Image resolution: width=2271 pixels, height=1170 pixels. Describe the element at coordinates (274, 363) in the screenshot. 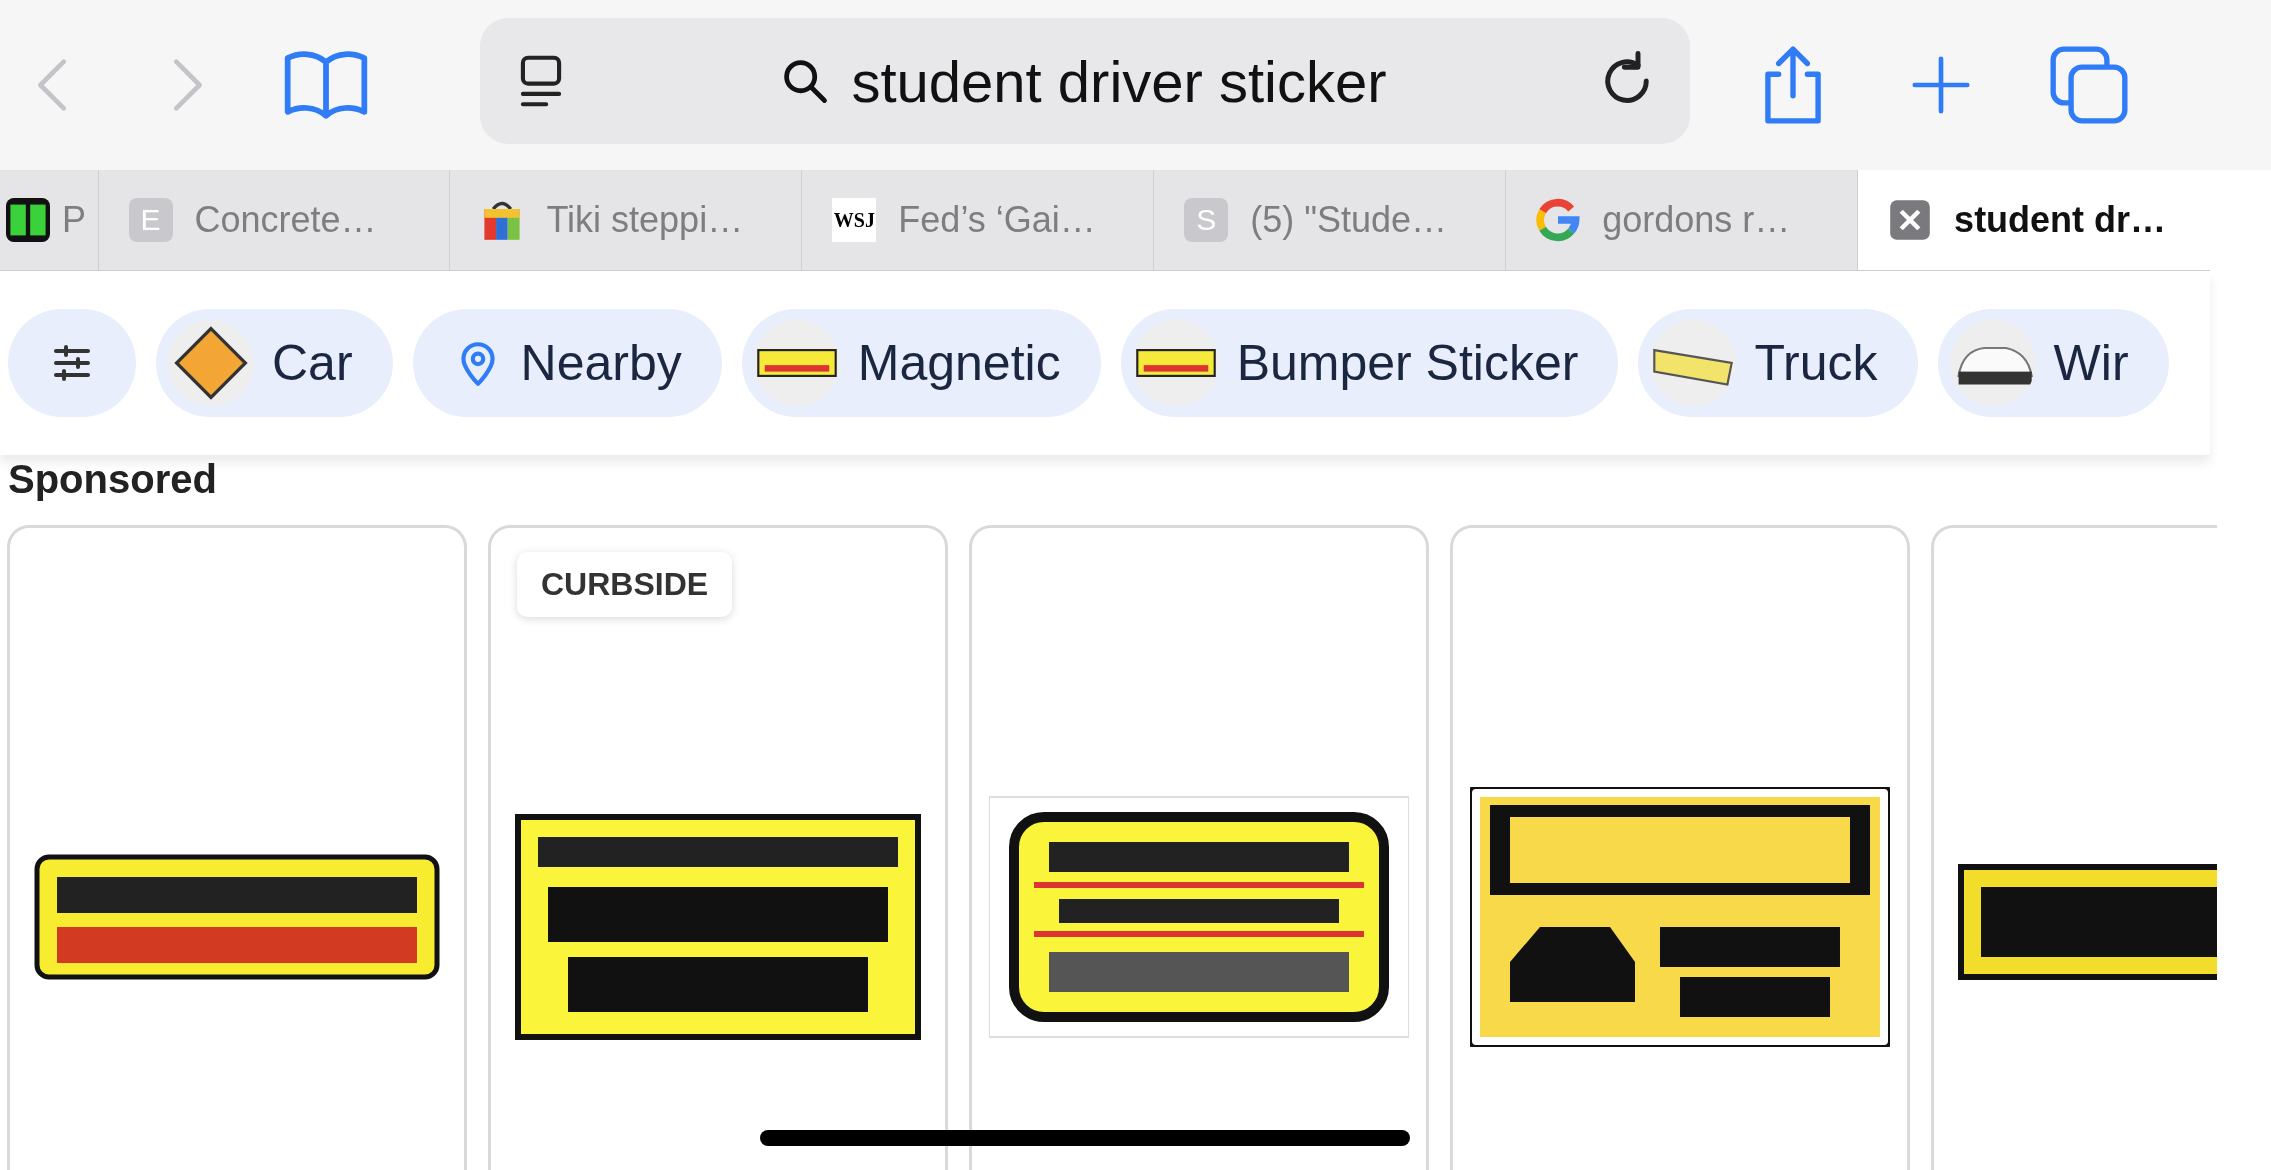

I see `filter-chip: Car` at that location.